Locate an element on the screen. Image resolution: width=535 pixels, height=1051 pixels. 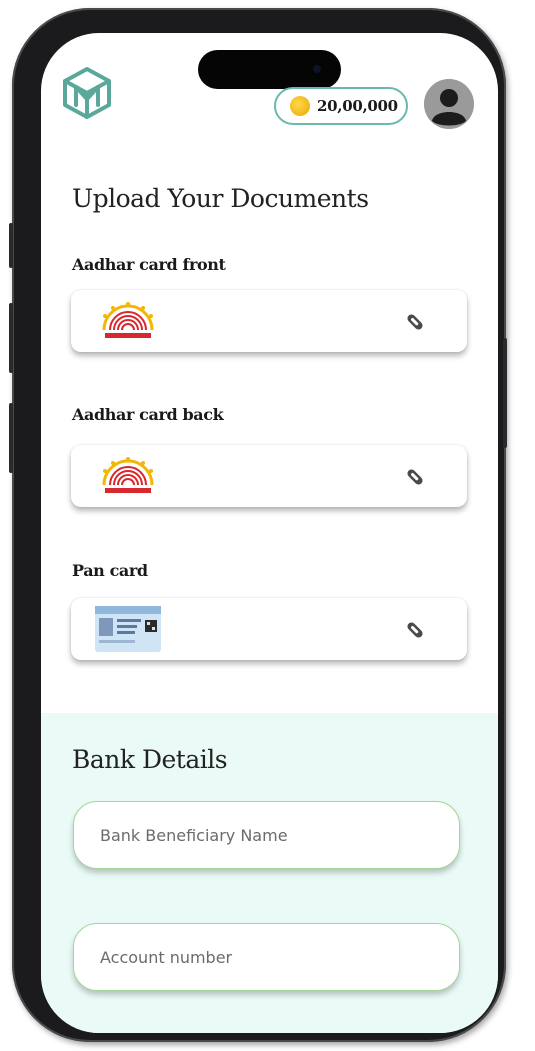
documents-title: Upload Your Documents is located at coordinates (220, 198).